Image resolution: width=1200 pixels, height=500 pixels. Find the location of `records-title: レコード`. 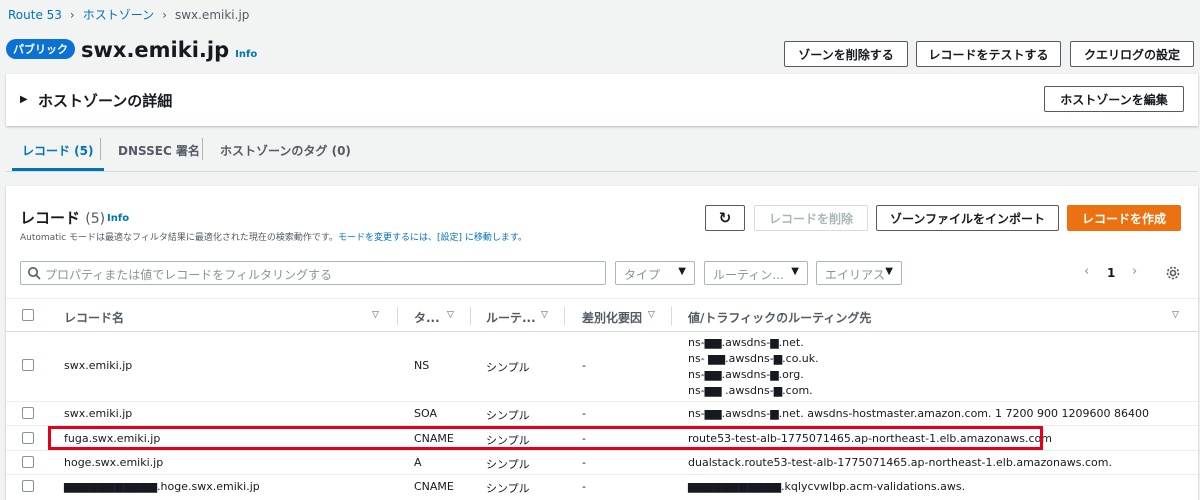

records-title: レコード is located at coordinates (50, 218).